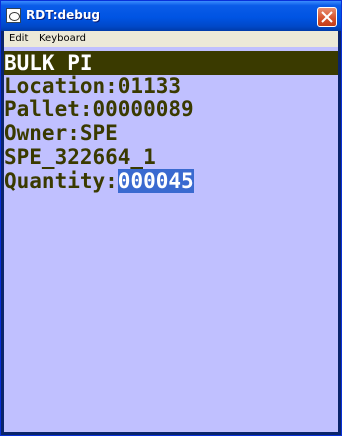 The image size is (342, 436). I want to click on menu-bar: Edit Keyboard, so click(171, 39).